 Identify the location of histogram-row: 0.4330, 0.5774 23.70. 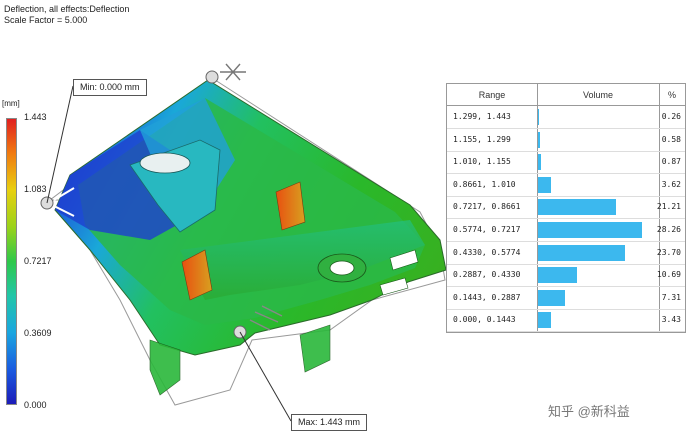
(566, 253).